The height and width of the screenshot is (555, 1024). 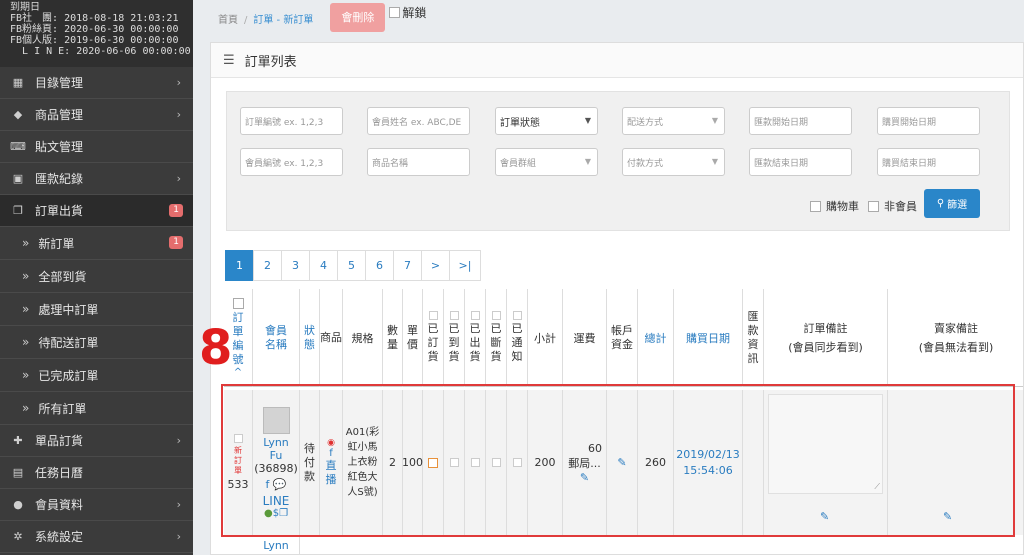 What do you see at coordinates (545, 462) in the screenshot?
I see `subtotal-value: 200` at bounding box center [545, 462].